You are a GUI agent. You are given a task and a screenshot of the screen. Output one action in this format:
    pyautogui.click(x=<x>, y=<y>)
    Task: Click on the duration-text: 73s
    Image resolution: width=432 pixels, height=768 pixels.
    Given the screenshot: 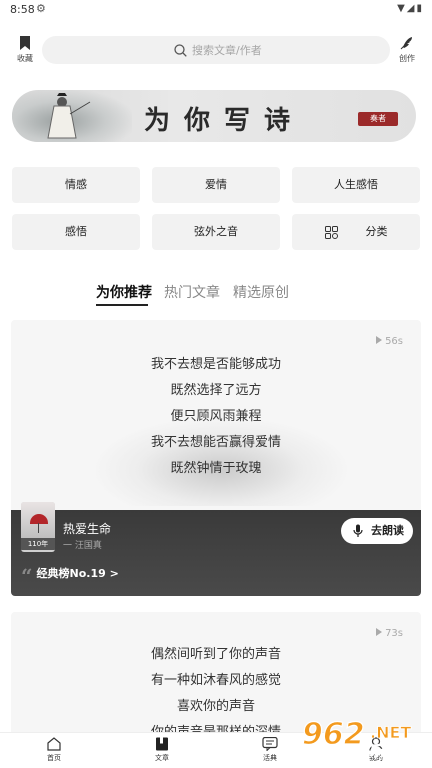 What is the action you would take?
    pyautogui.click(x=394, y=633)
    